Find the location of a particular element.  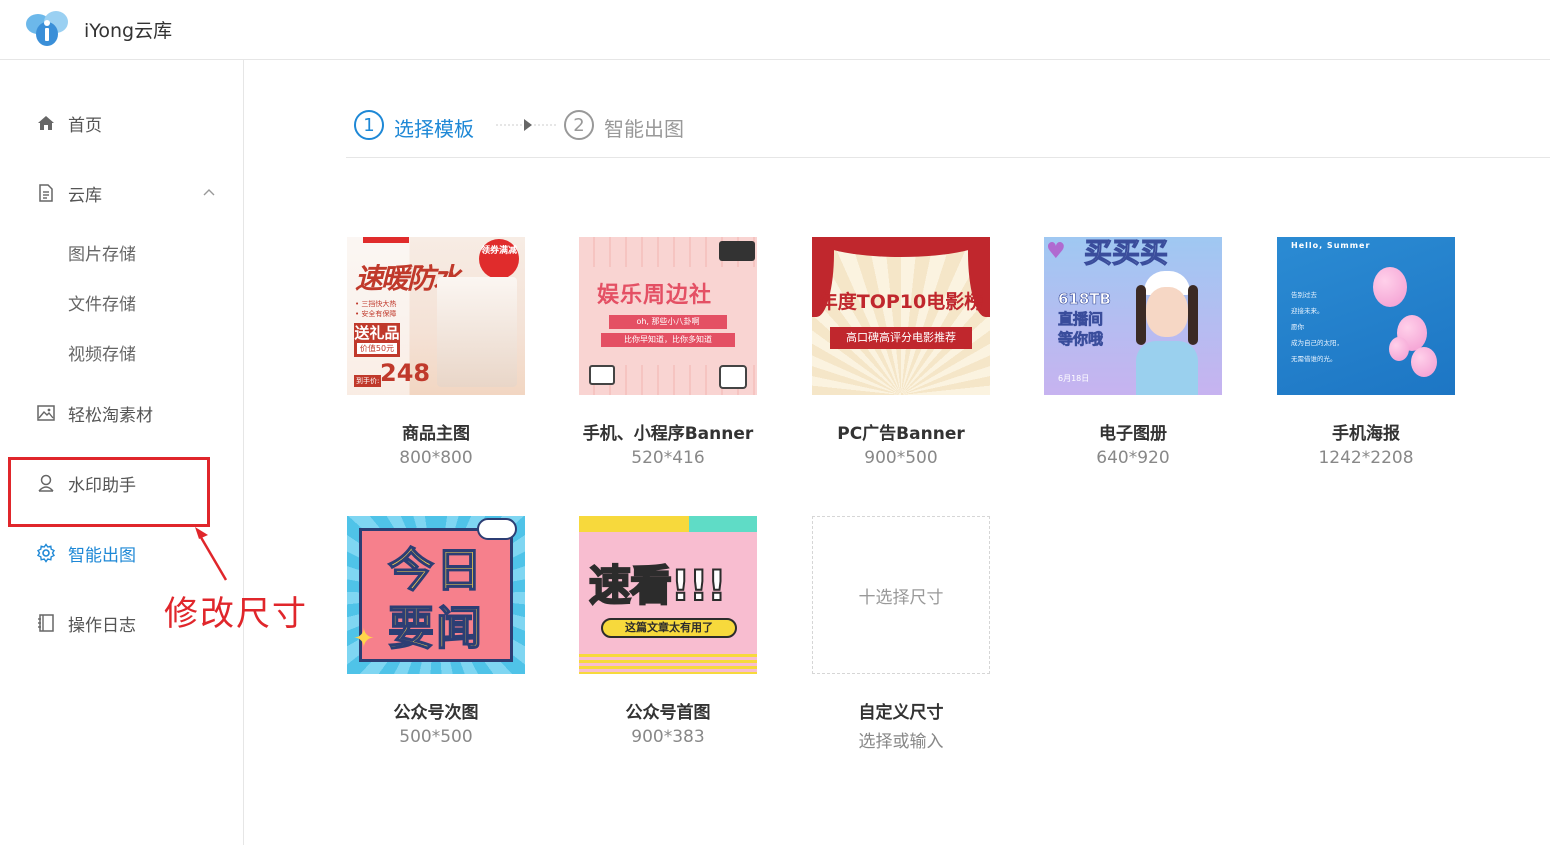

template-size: 900*500 is located at coordinates (901, 458).